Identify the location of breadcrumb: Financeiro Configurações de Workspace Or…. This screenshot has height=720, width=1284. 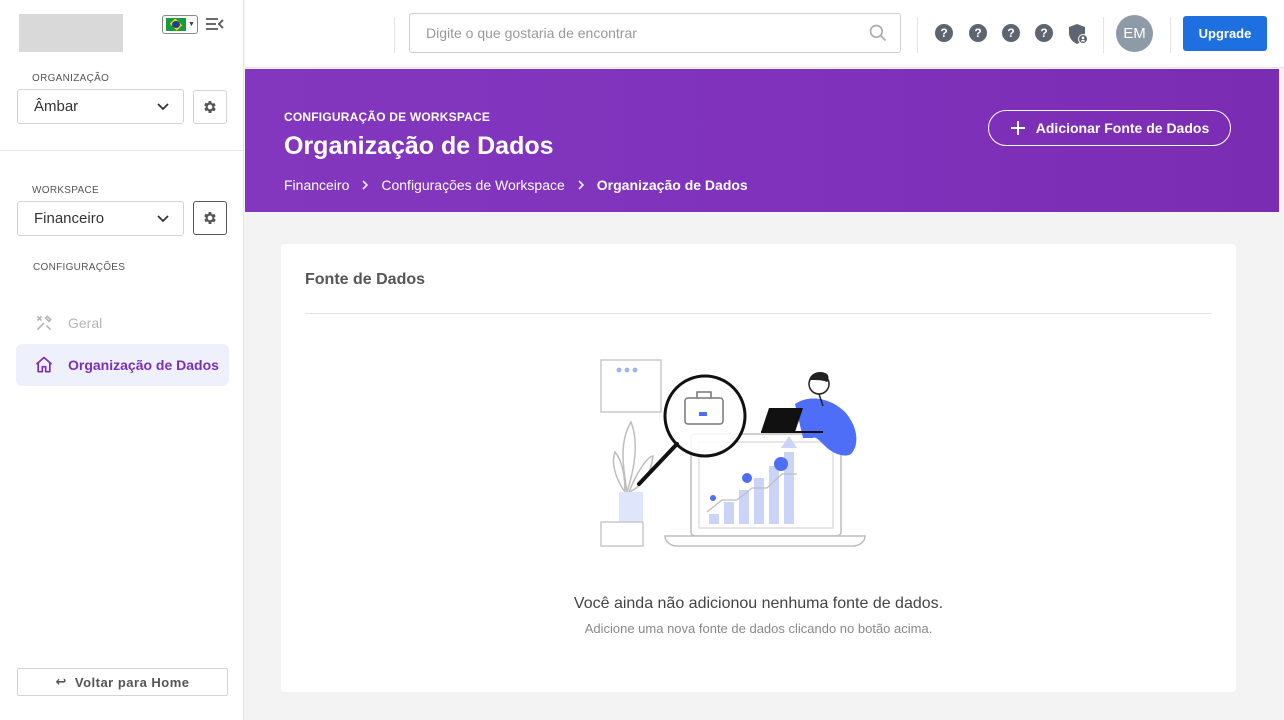
(516, 185).